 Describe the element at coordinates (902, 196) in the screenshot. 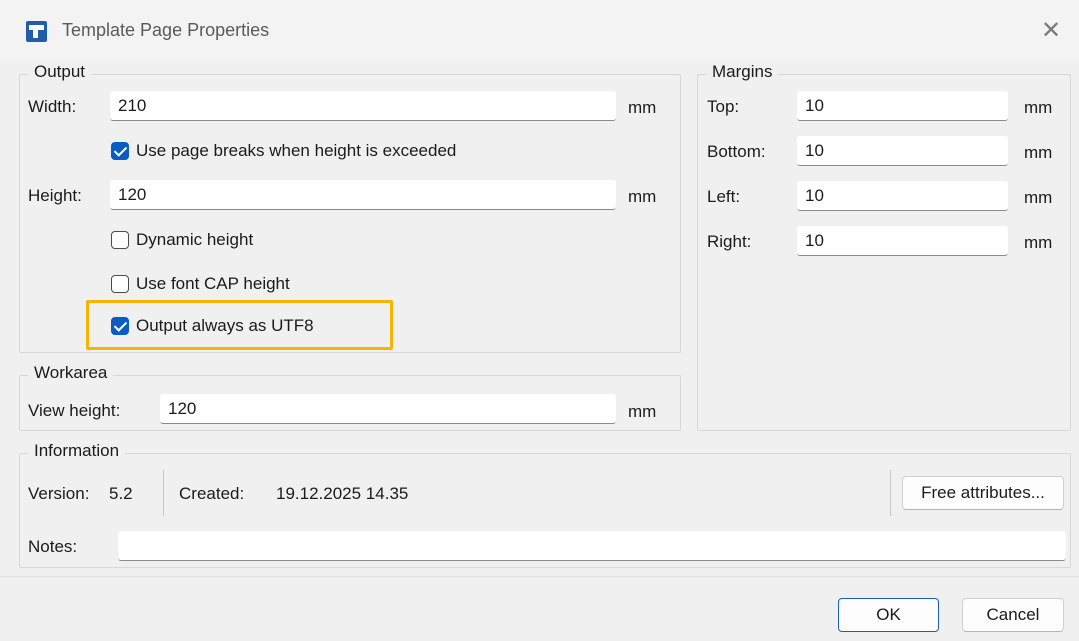

I see `left-input: 10` at that location.